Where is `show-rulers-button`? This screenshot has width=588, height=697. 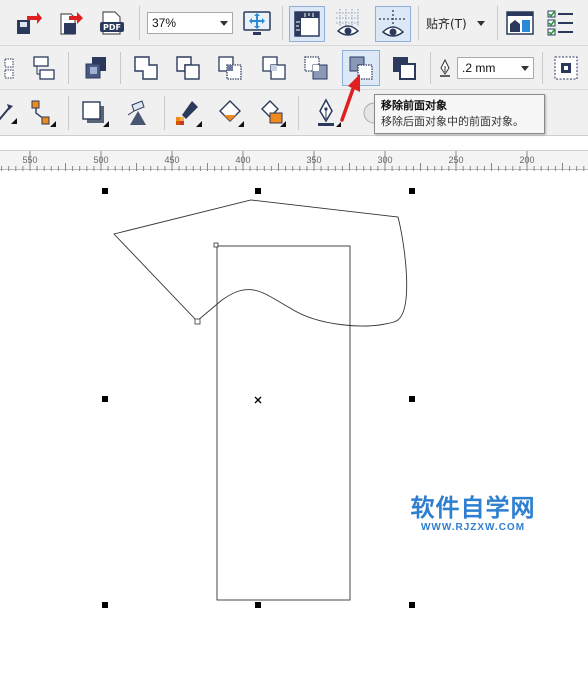
show-rulers-button is located at coordinates (307, 24).